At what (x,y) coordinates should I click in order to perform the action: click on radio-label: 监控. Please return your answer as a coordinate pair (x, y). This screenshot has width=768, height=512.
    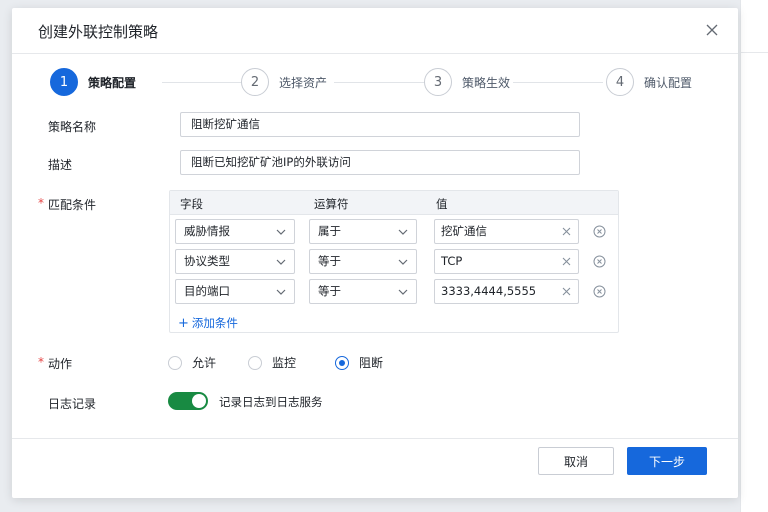
    Looking at the image, I should click on (284, 363).